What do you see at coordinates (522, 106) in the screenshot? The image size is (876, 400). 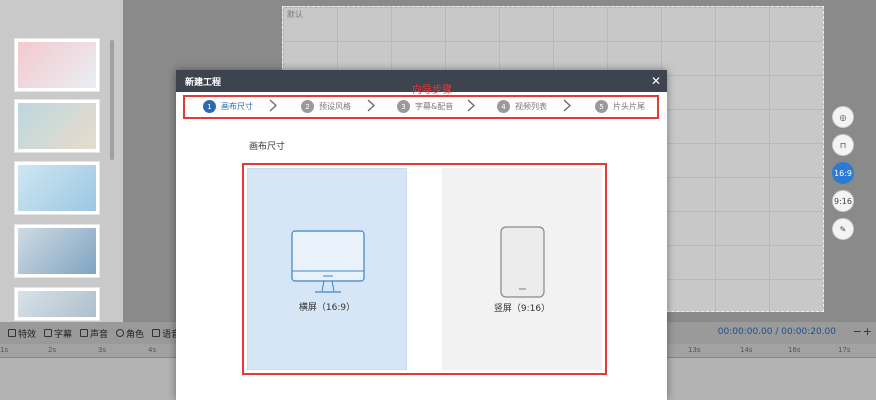 I see `step-video-list: 4 视频列表` at bounding box center [522, 106].